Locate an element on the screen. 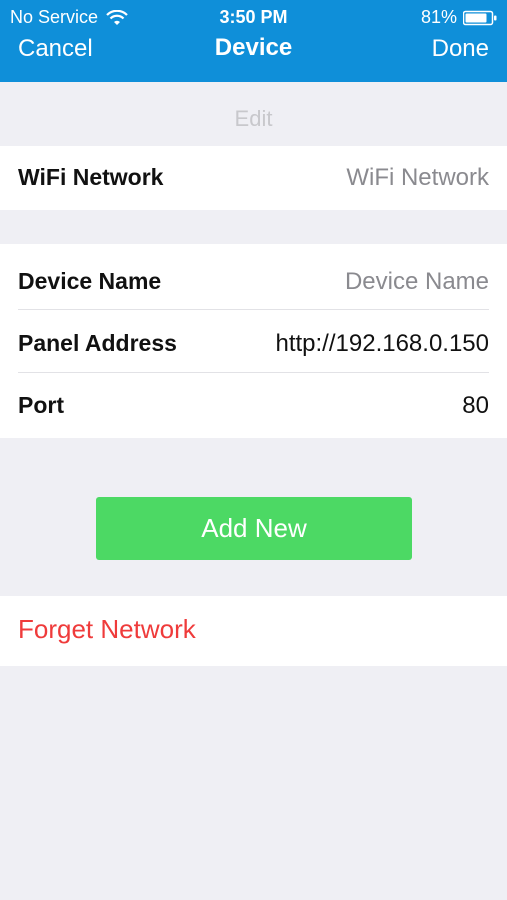 The width and height of the screenshot is (507, 900). port-row: Port 80 is located at coordinates (253, 406).